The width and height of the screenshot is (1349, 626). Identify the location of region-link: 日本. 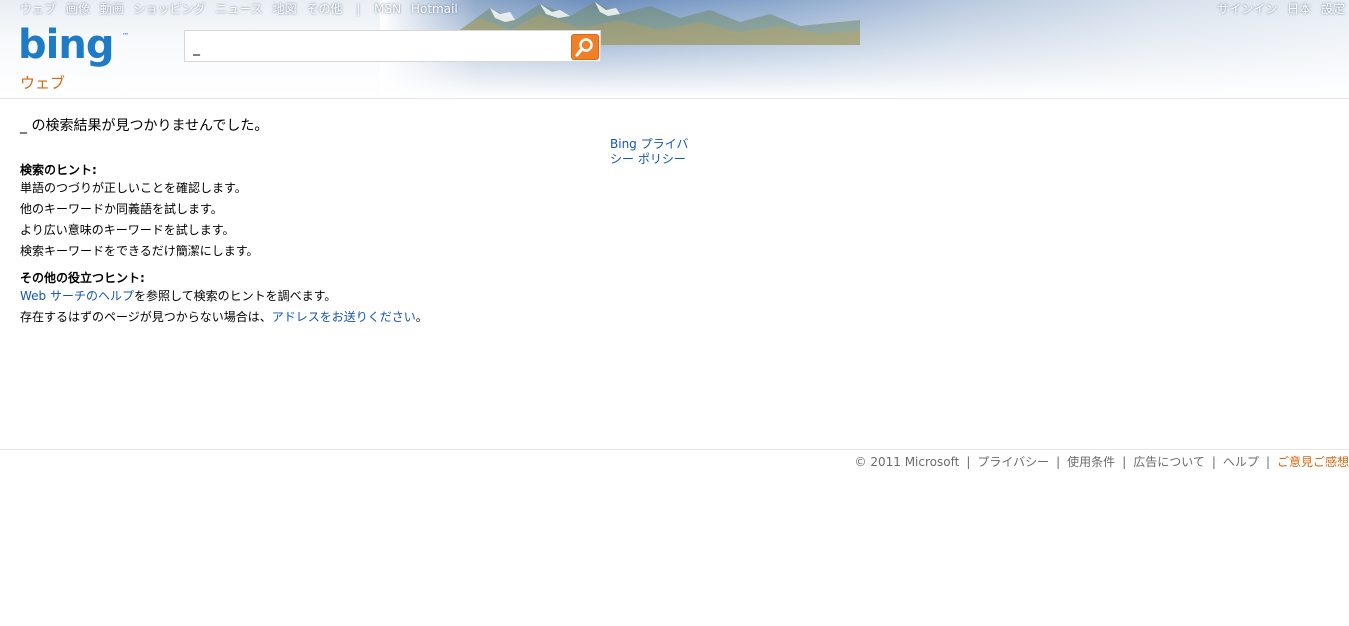
(1299, 9).